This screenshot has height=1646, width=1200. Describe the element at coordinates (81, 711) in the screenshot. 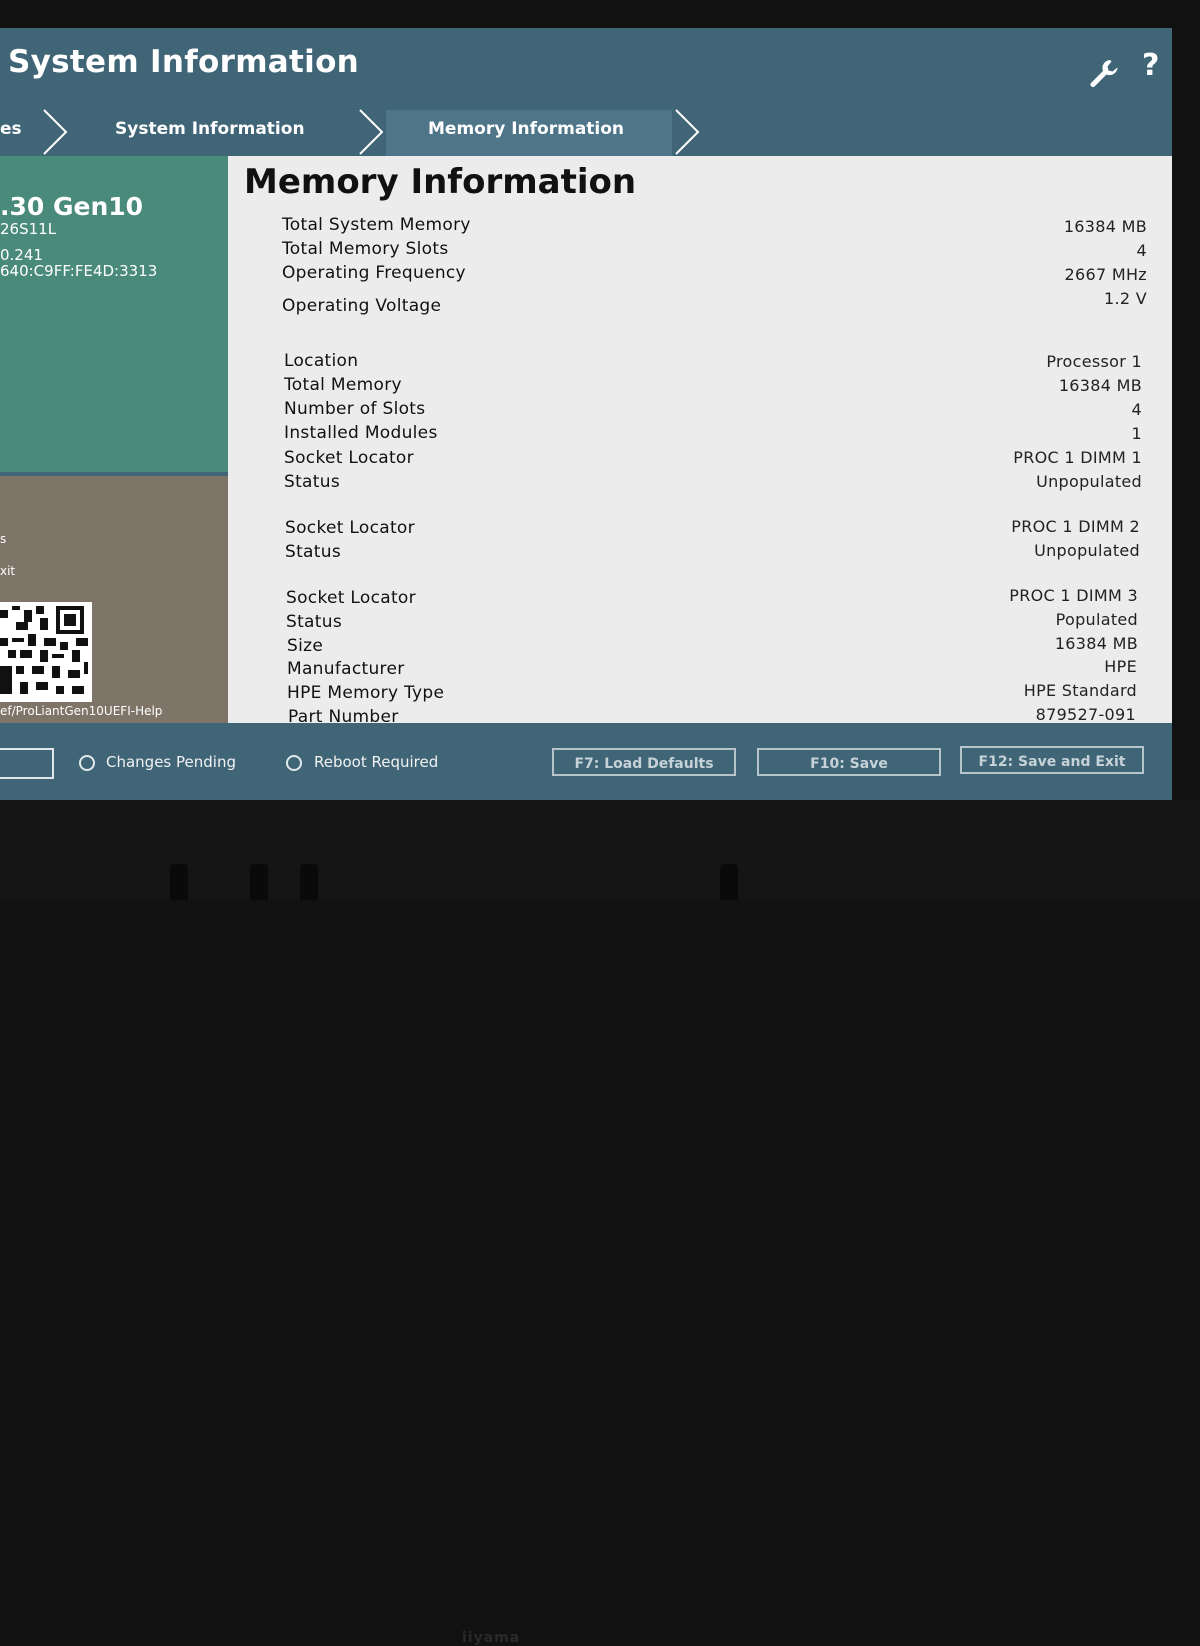

I see `help-url: ef/ProLiantGen10UEFI-Help` at that location.